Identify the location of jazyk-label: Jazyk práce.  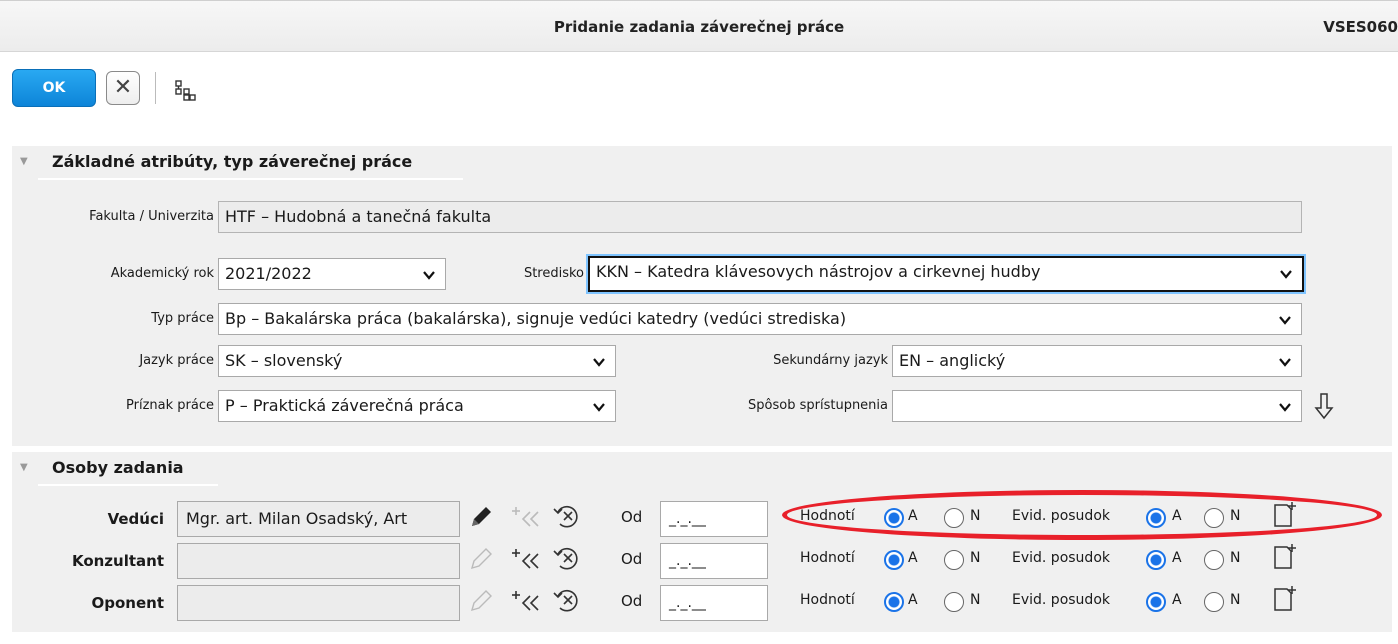
(176, 360).